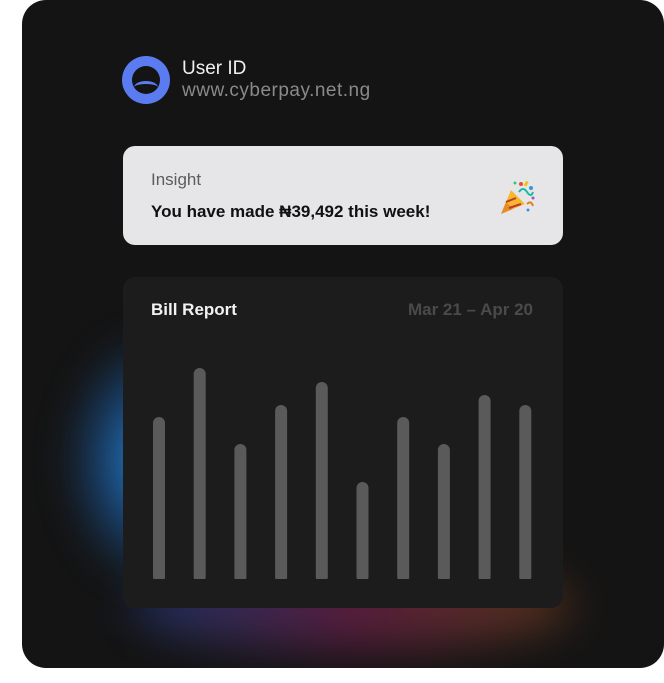  I want to click on user-id-label: User ID, so click(214, 68).